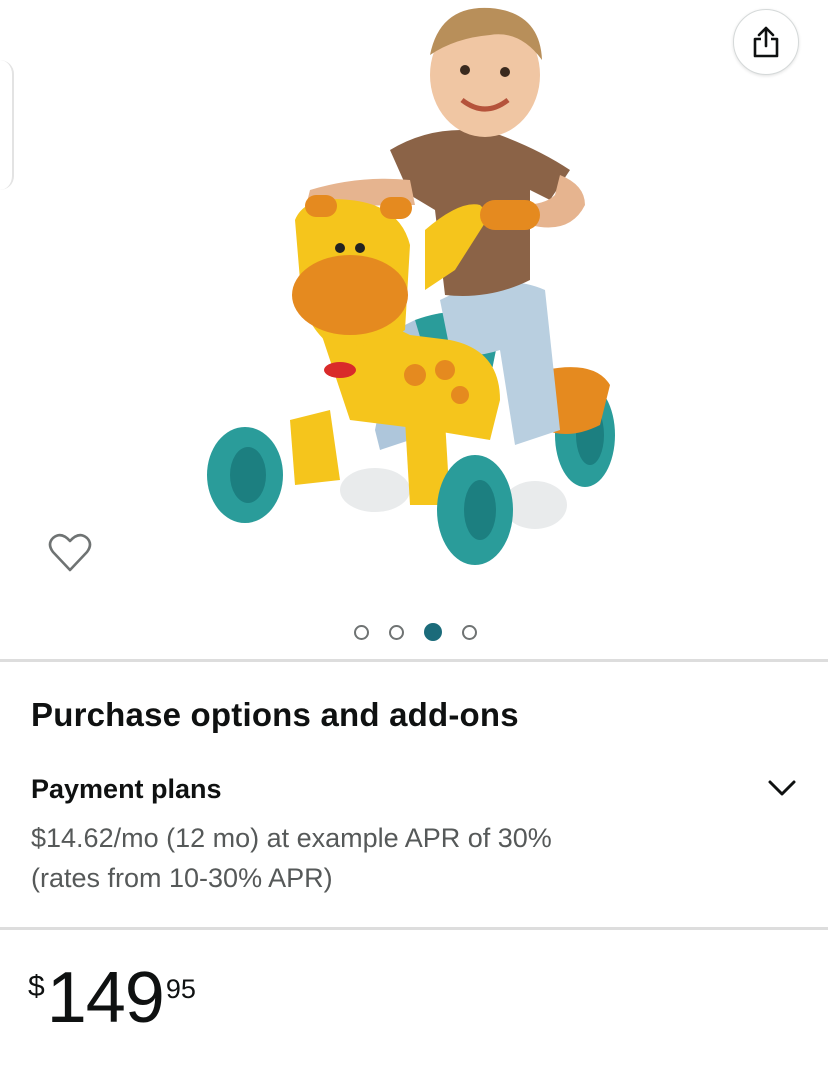 Image resolution: width=828 pixels, height=1078 pixels. Describe the element at coordinates (414, 632) in the screenshot. I see `image-pagination-dots` at that location.